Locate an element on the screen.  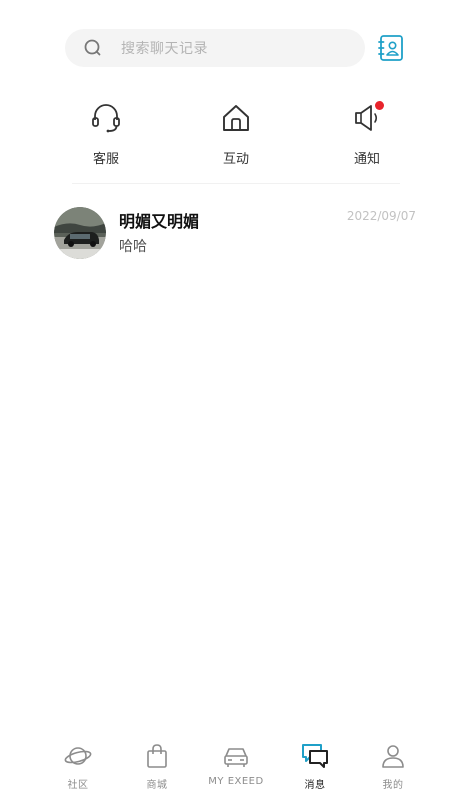
shopping-bag-icon is located at coordinates (157, 756).